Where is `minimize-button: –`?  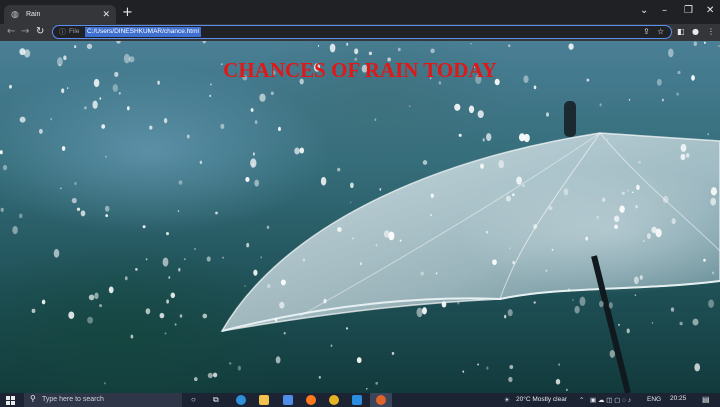
minimize-button: – is located at coordinates (664, 10).